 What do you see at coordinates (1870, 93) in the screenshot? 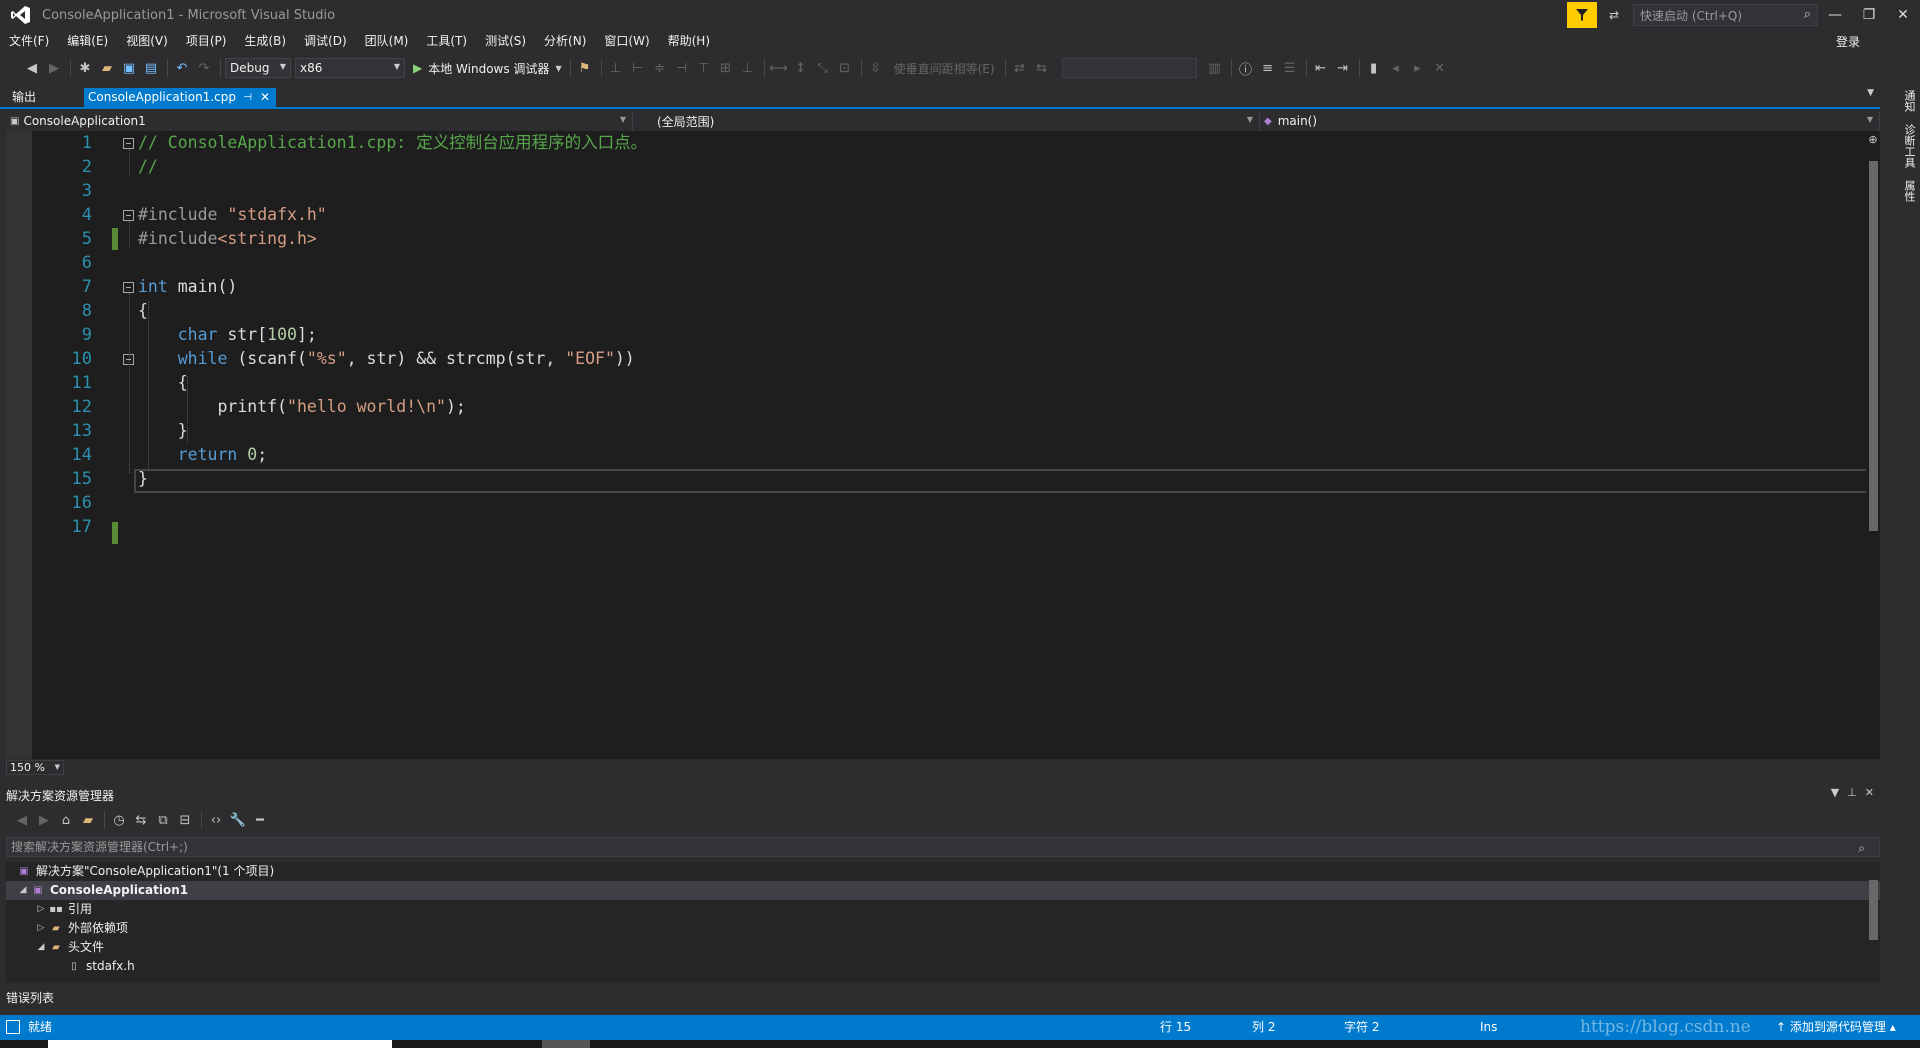
I see `tab-overflow-icon: ▼` at bounding box center [1870, 93].